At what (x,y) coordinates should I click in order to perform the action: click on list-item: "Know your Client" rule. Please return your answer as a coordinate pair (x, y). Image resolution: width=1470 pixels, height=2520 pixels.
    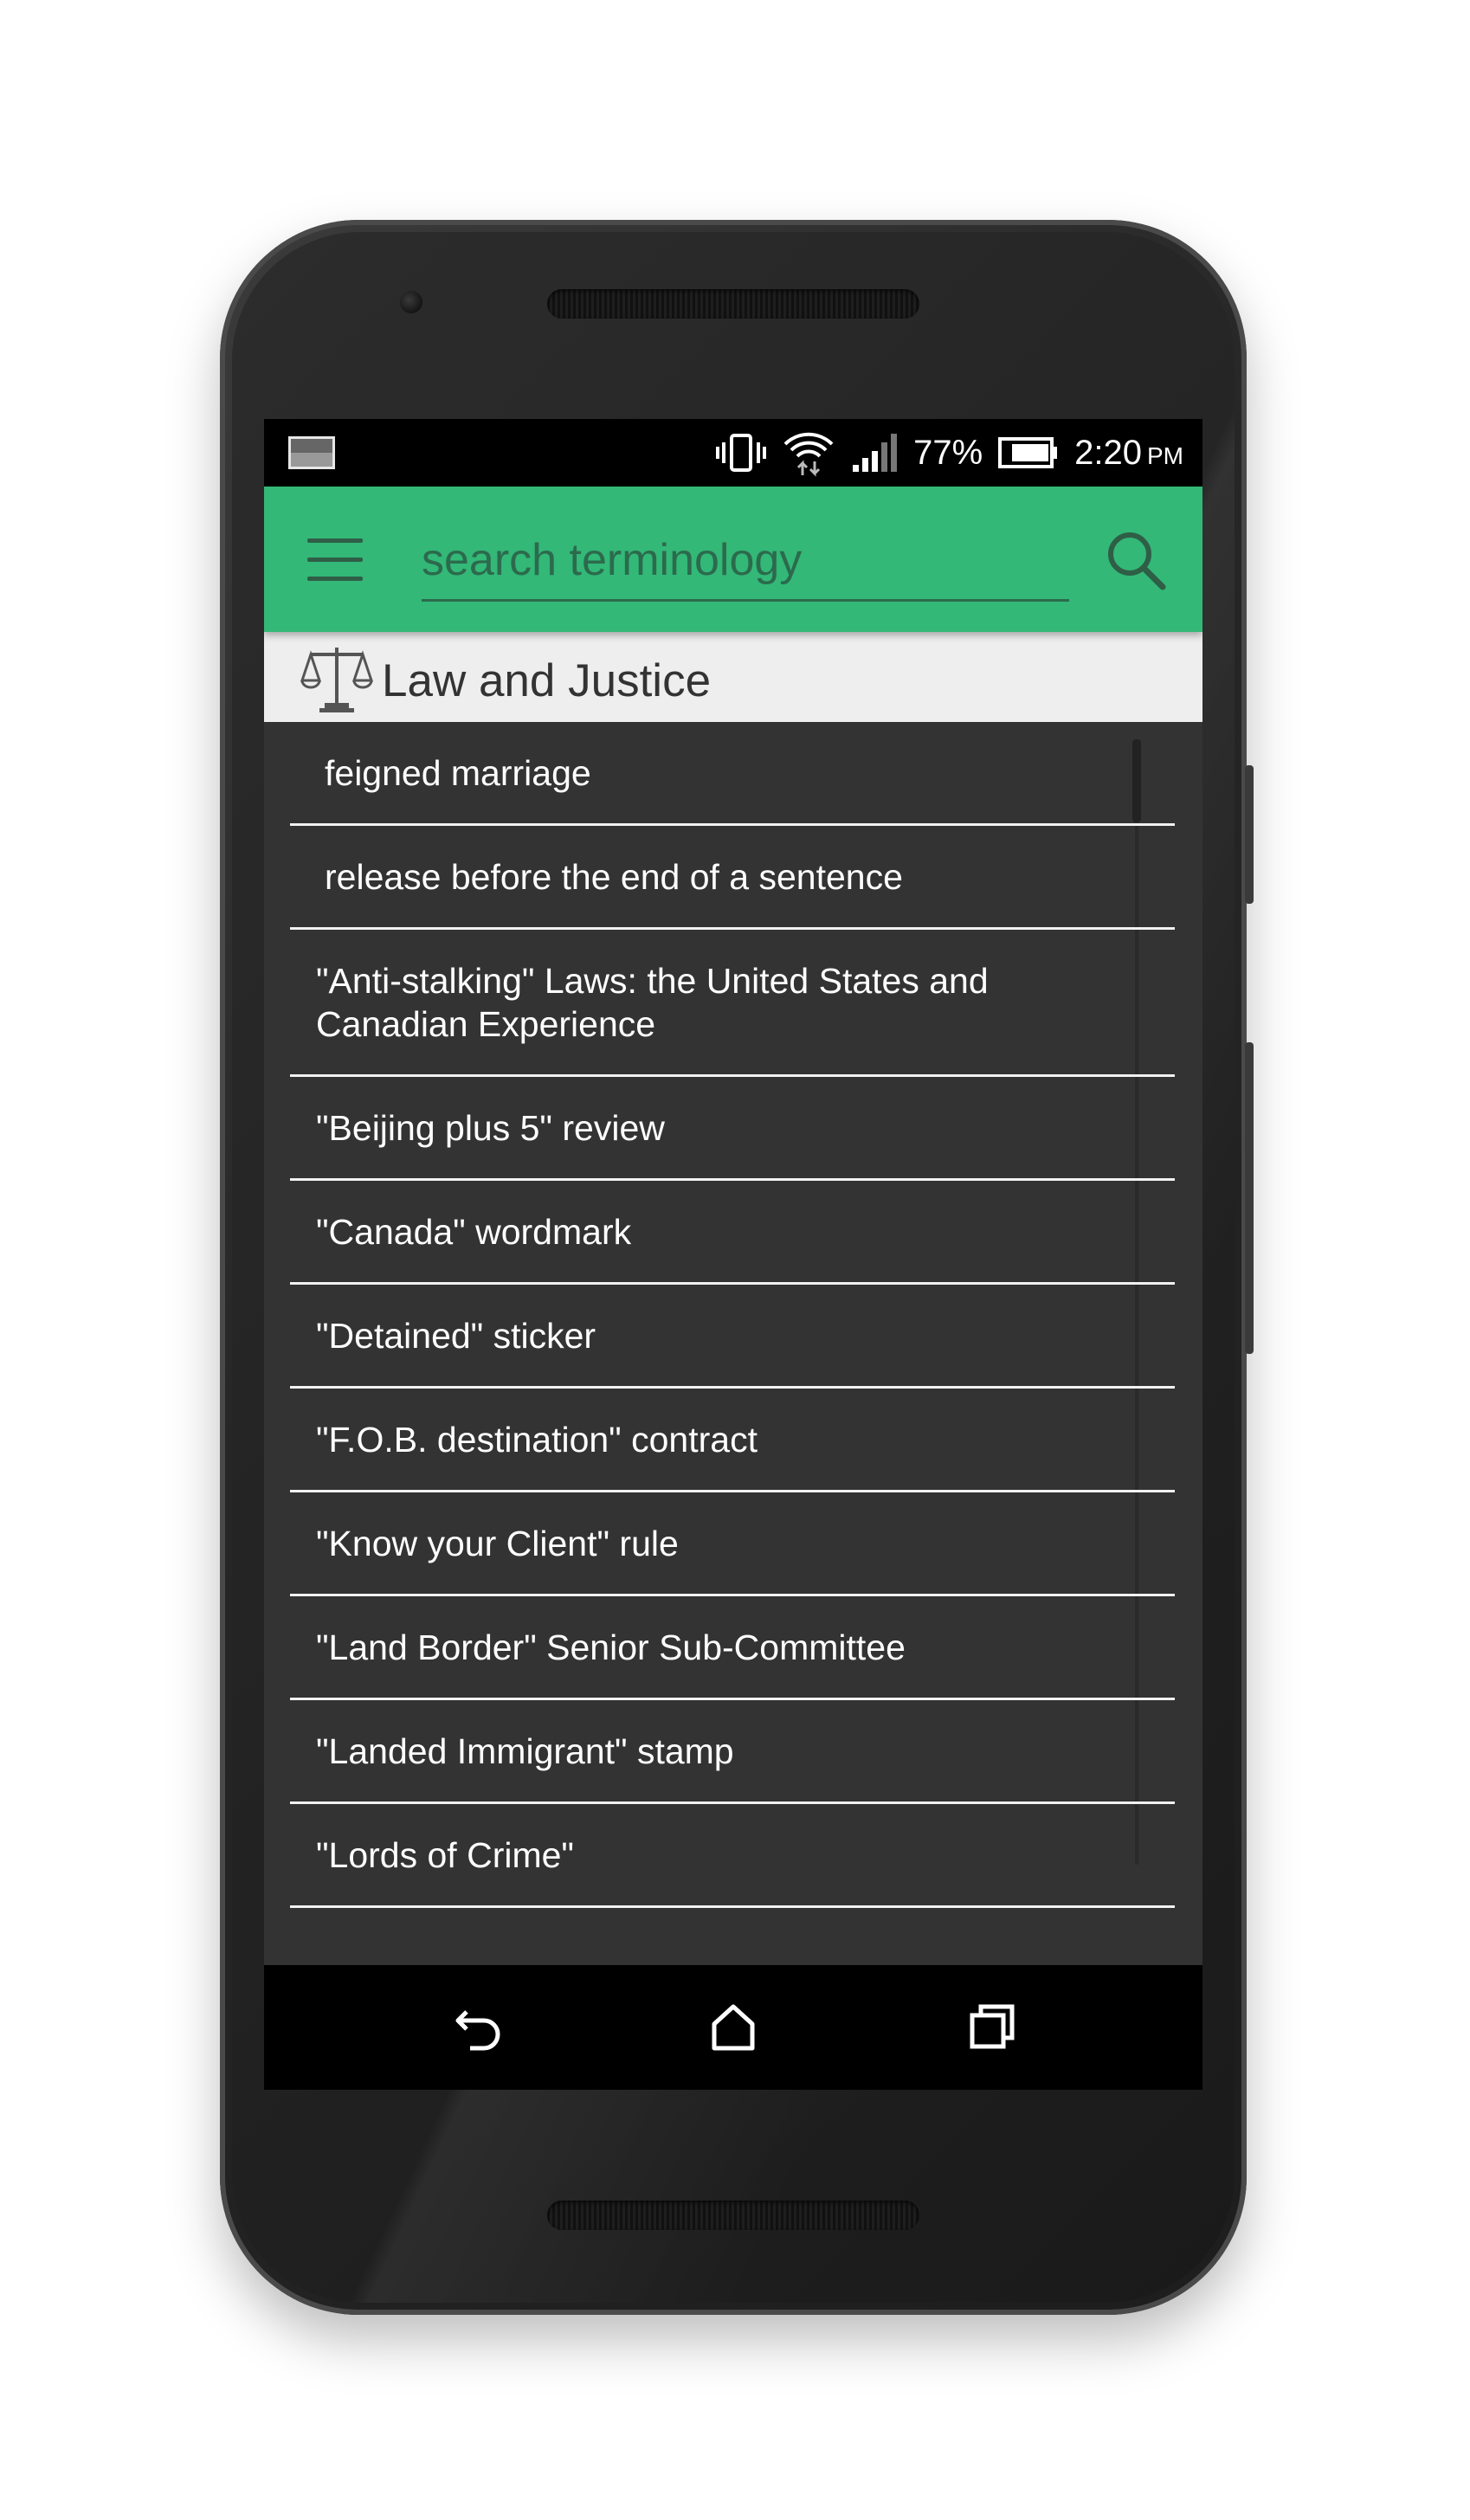
    Looking at the image, I should click on (733, 1544).